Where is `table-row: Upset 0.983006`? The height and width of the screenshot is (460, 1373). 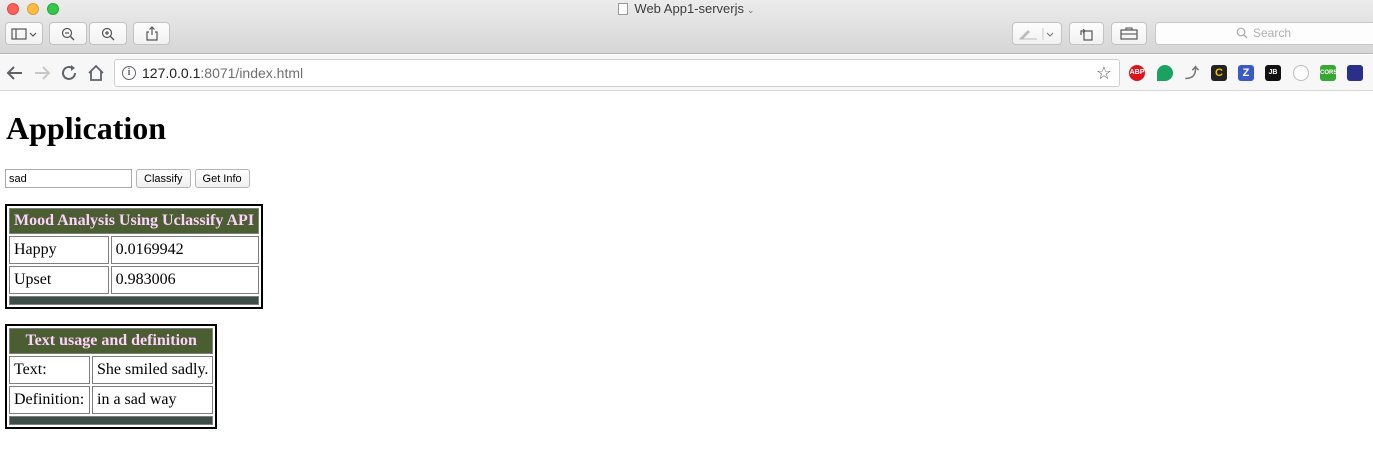 table-row: Upset 0.983006 is located at coordinates (134, 280).